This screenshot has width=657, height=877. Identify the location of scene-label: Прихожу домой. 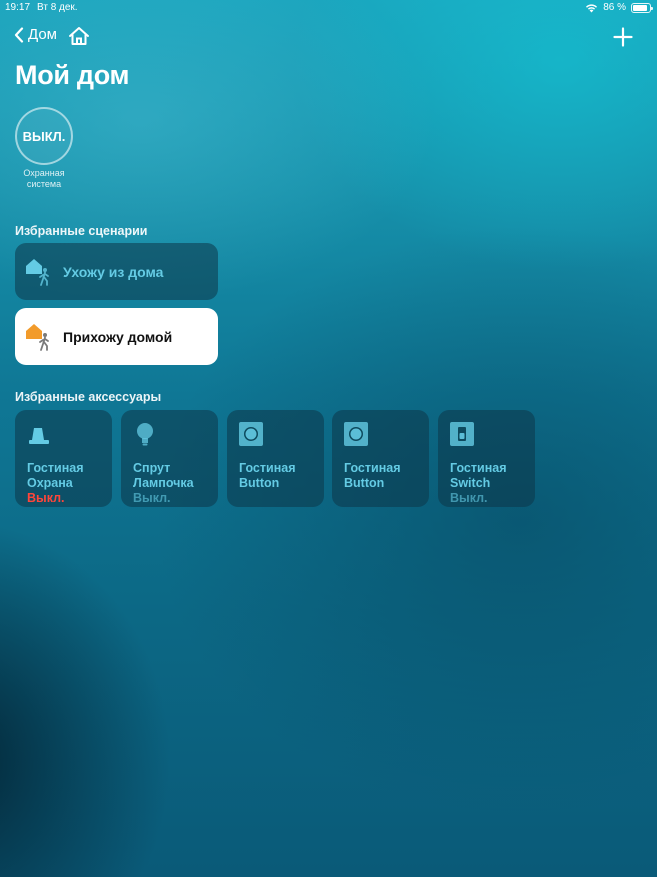
(118, 336).